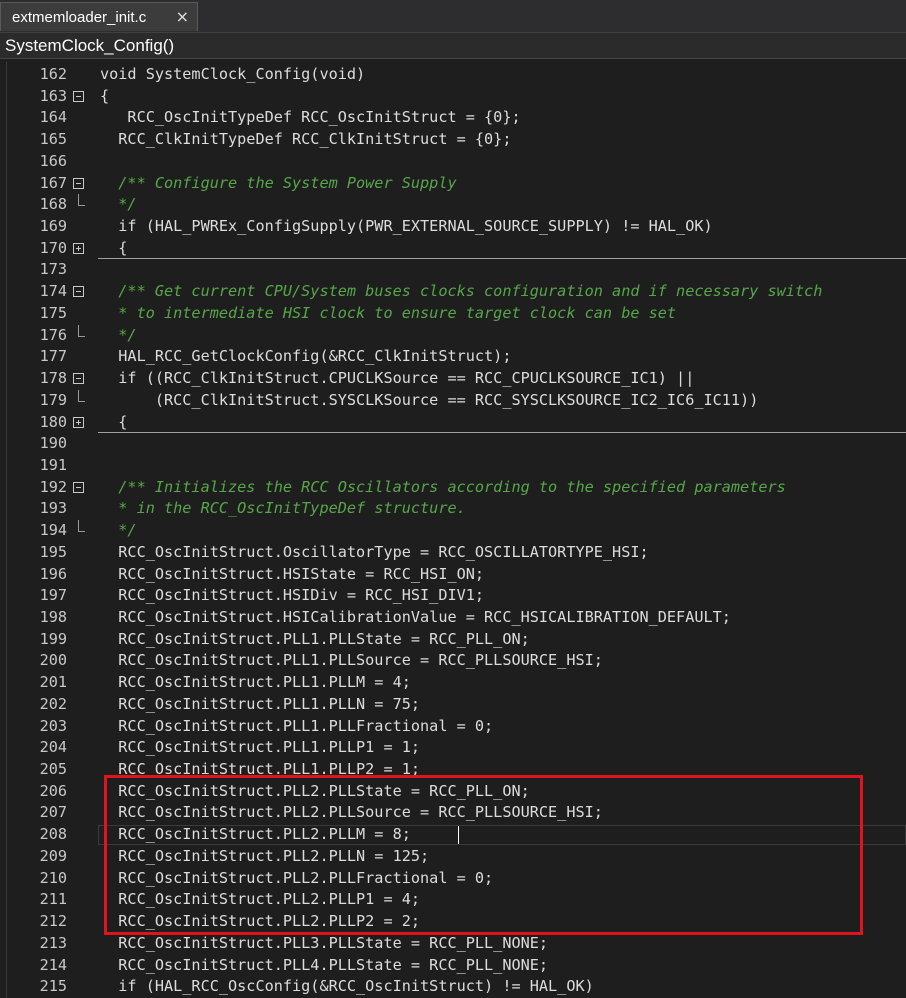  I want to click on code-line: 191, so click(453, 466).